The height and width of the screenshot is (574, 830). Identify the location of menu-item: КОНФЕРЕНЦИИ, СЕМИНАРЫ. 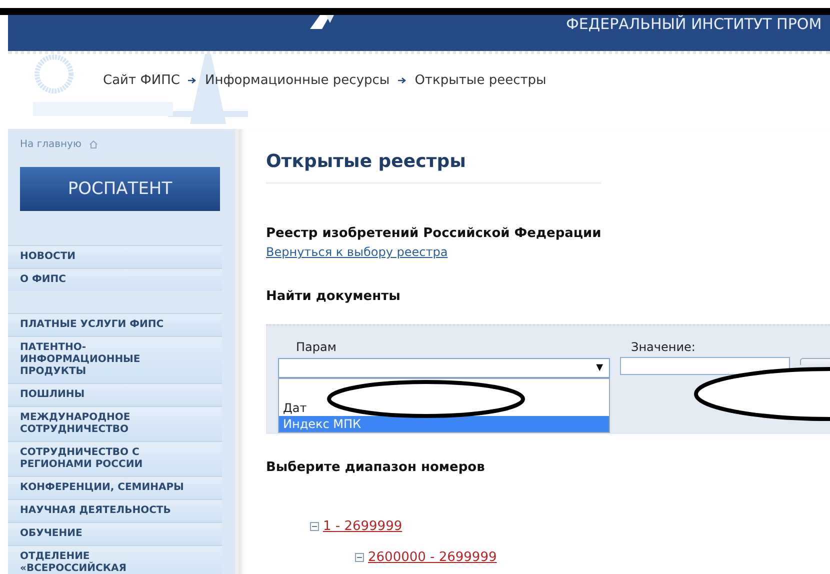
(115, 487).